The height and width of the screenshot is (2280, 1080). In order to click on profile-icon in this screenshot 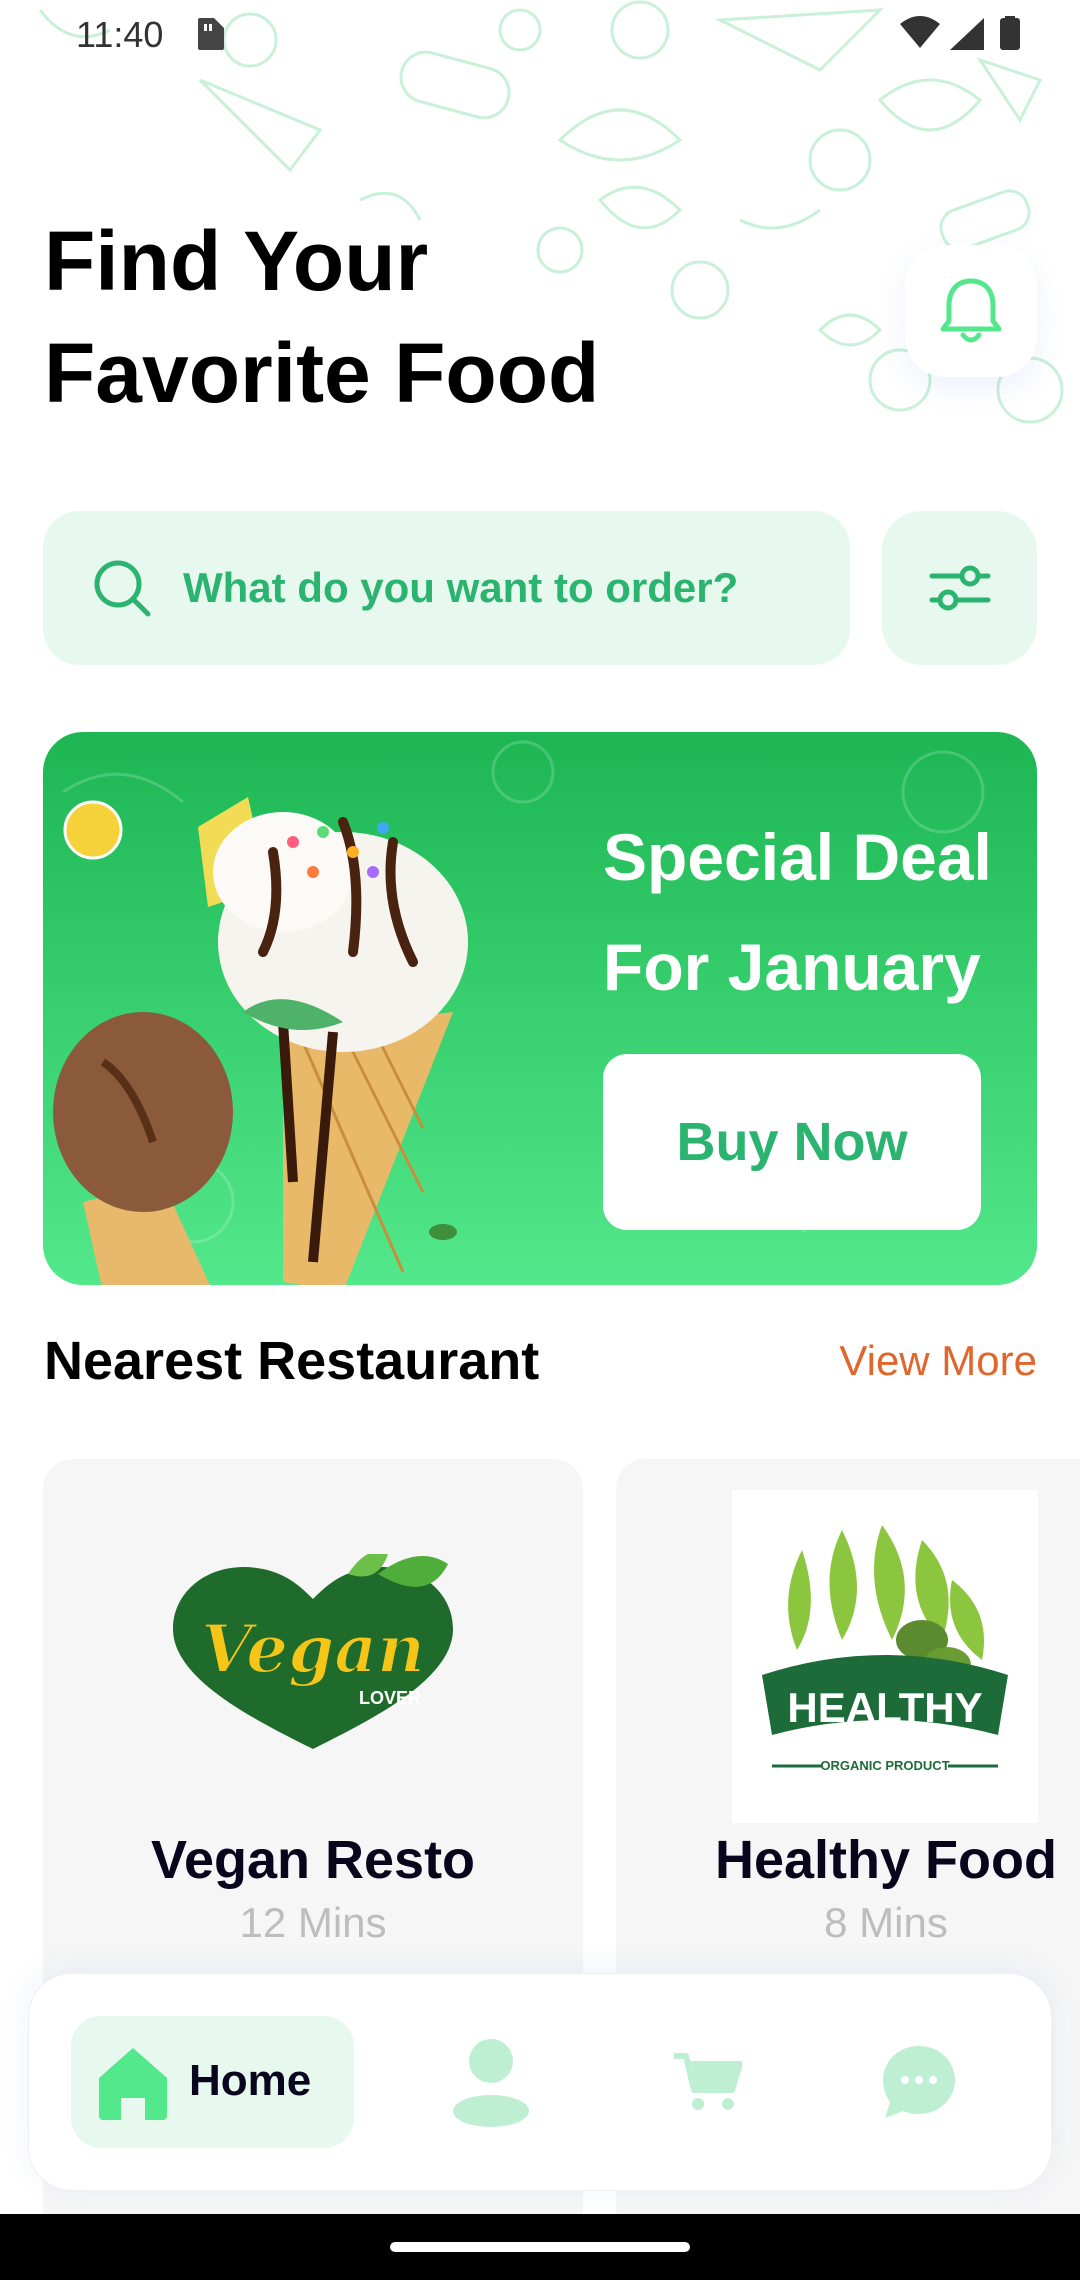, I will do `click(491, 2083)`.